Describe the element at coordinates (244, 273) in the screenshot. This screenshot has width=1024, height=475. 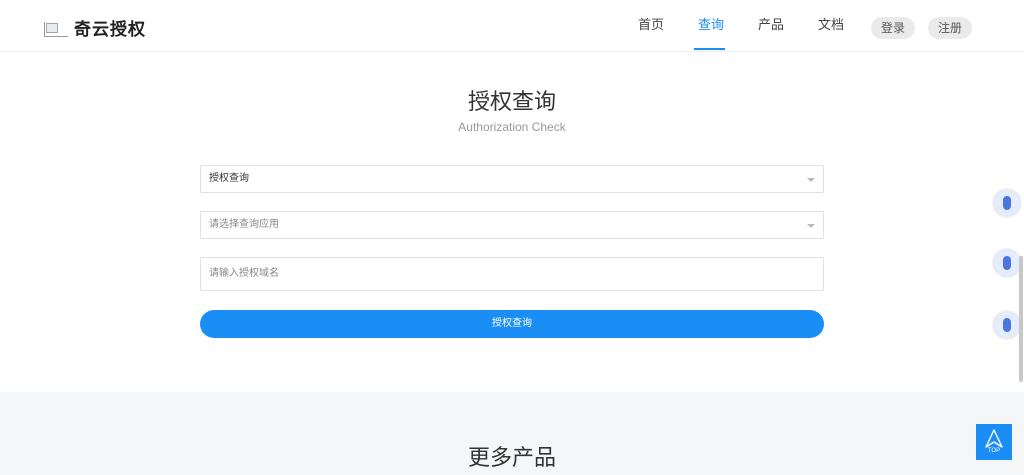
I see `domain-input-placeholder: 请输入授权域名` at that location.